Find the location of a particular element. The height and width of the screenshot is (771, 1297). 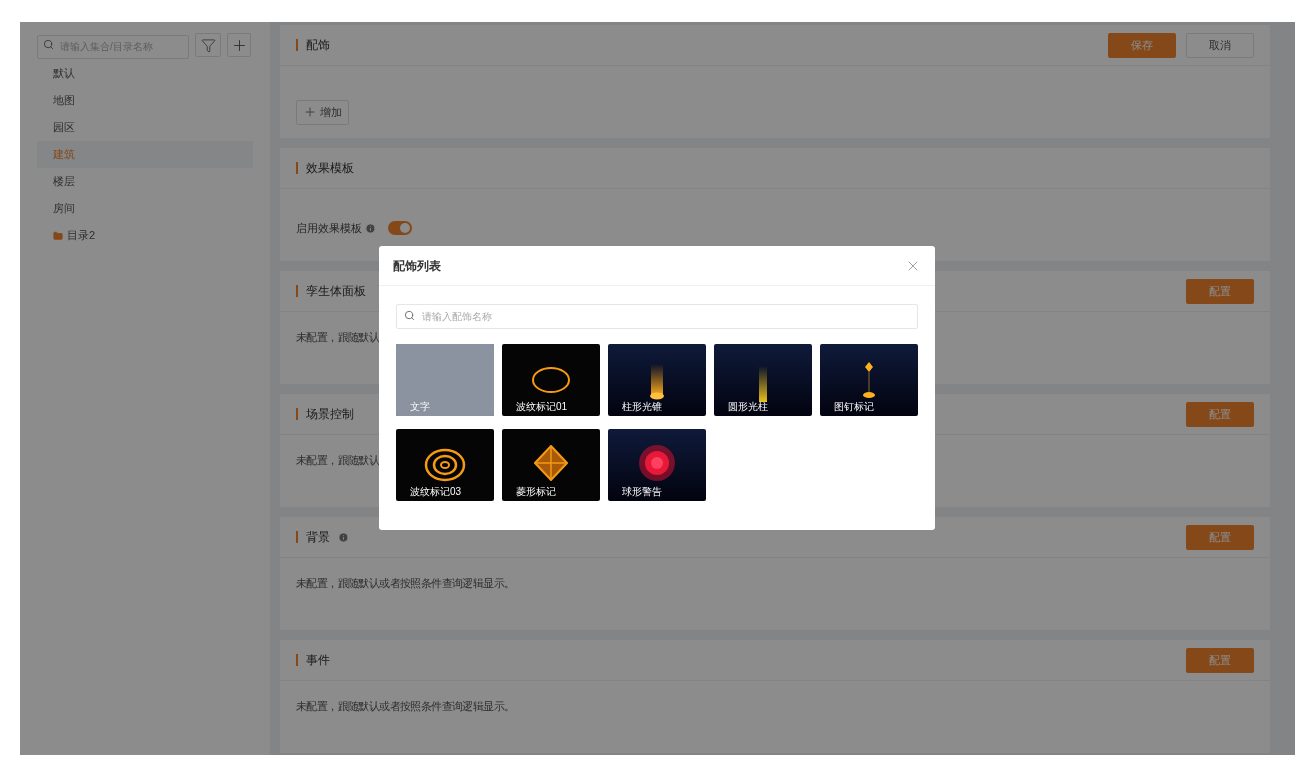

accessory-thumbnail: 柱形光锥 is located at coordinates (657, 380).